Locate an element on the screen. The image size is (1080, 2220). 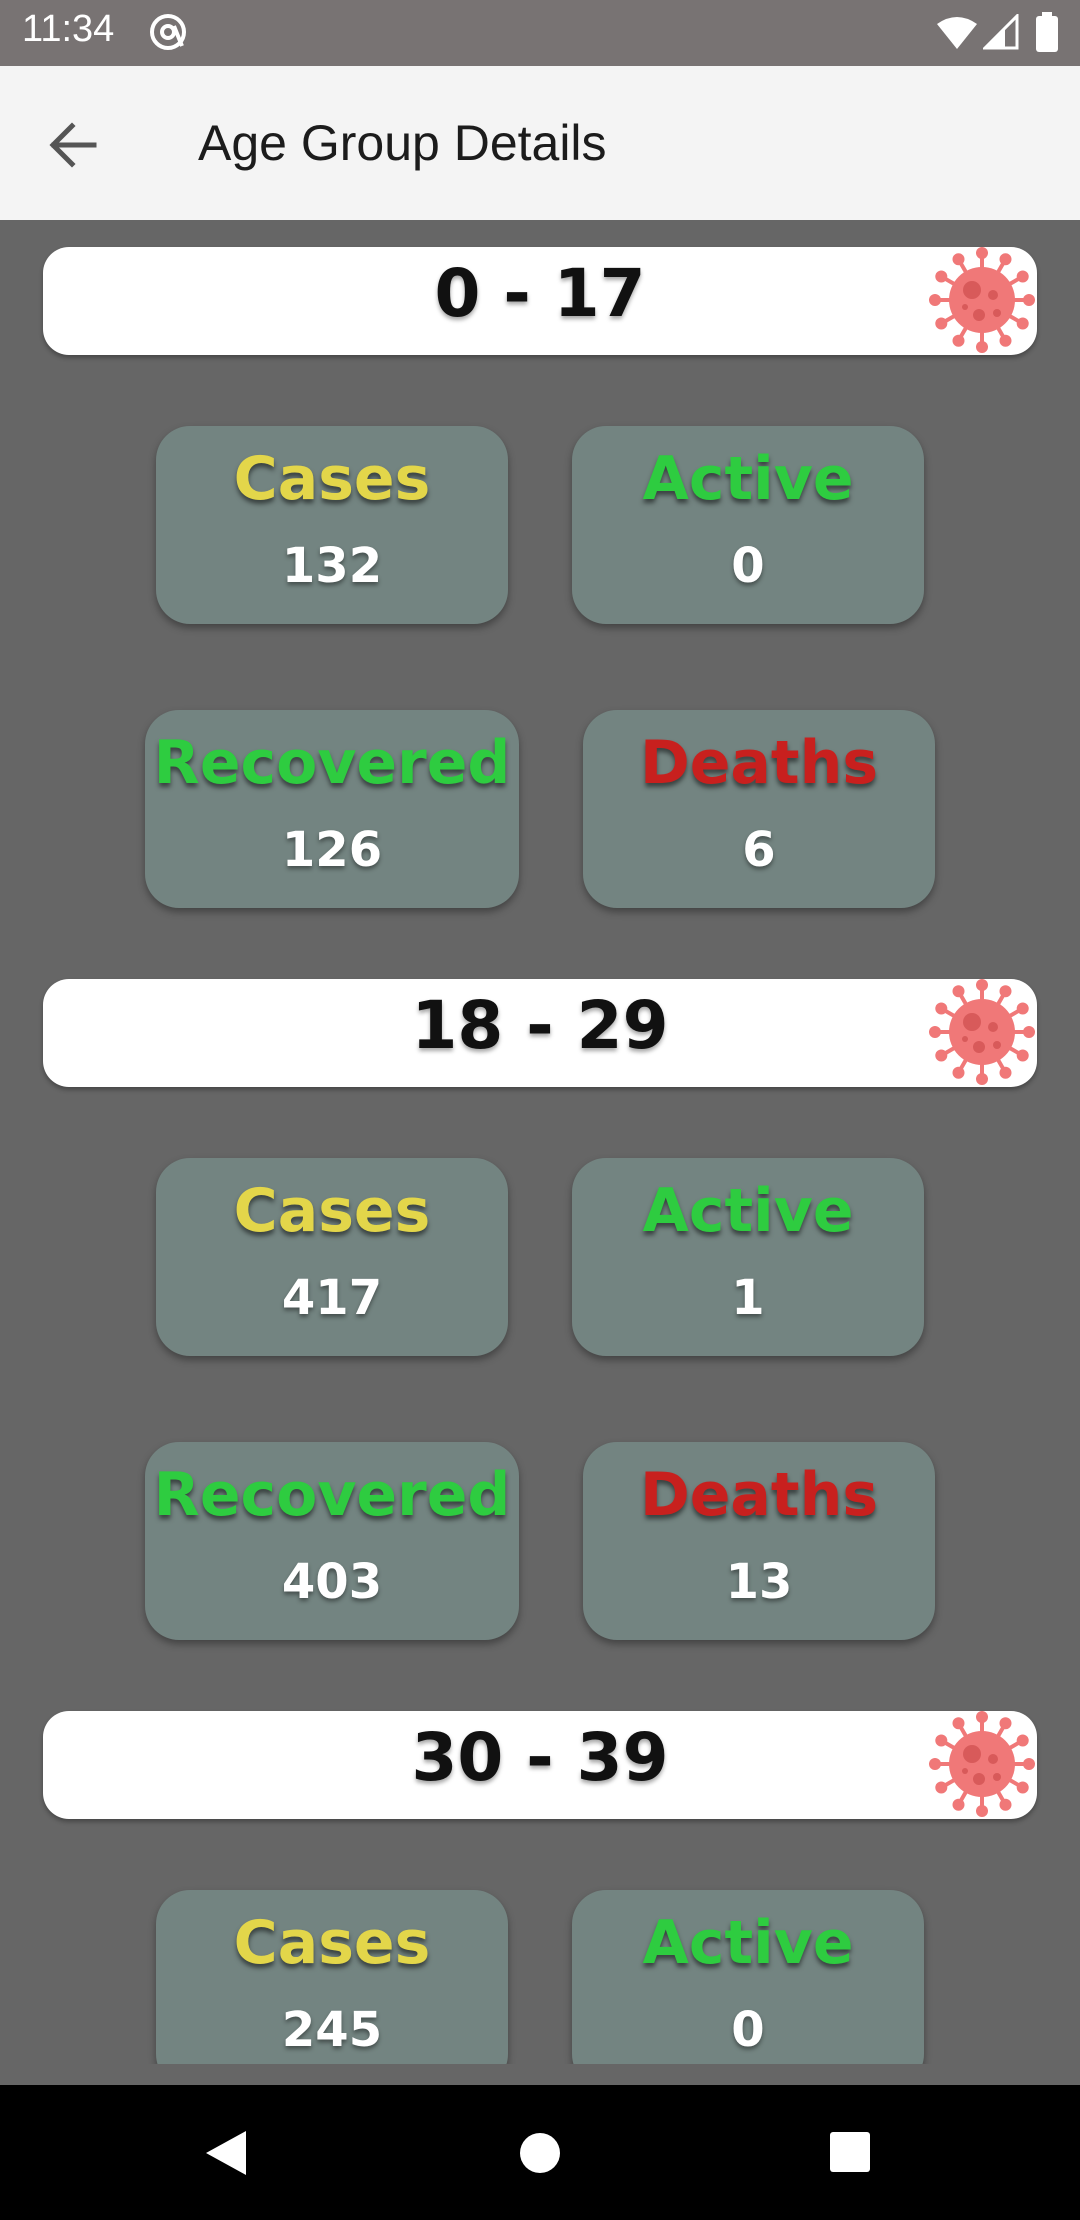
navigation-bar is located at coordinates (540, 2152).